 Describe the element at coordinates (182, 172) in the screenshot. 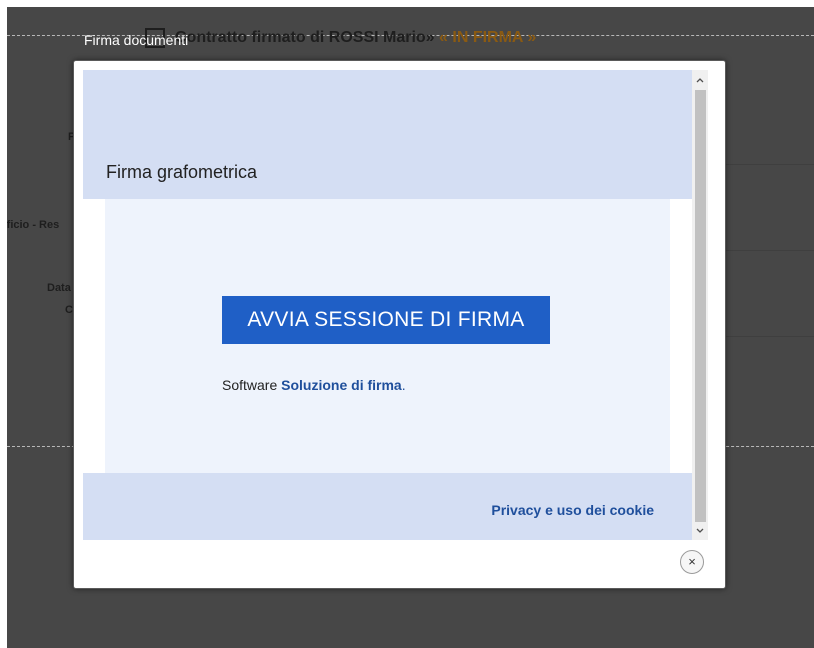

I see `frame-header-title: Firma grafometrica` at that location.